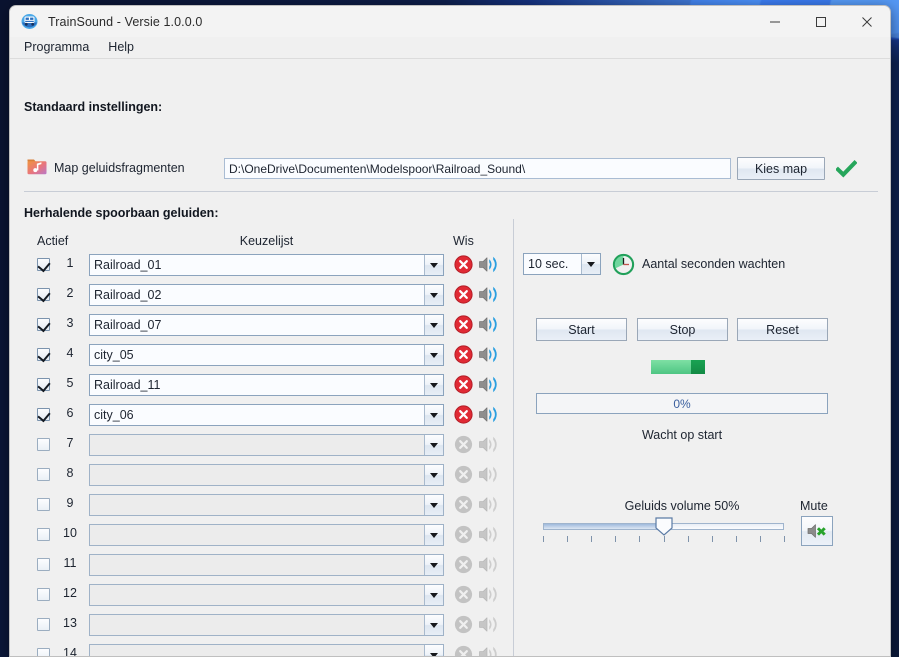  I want to click on sound-row: 7, so click(260, 446).